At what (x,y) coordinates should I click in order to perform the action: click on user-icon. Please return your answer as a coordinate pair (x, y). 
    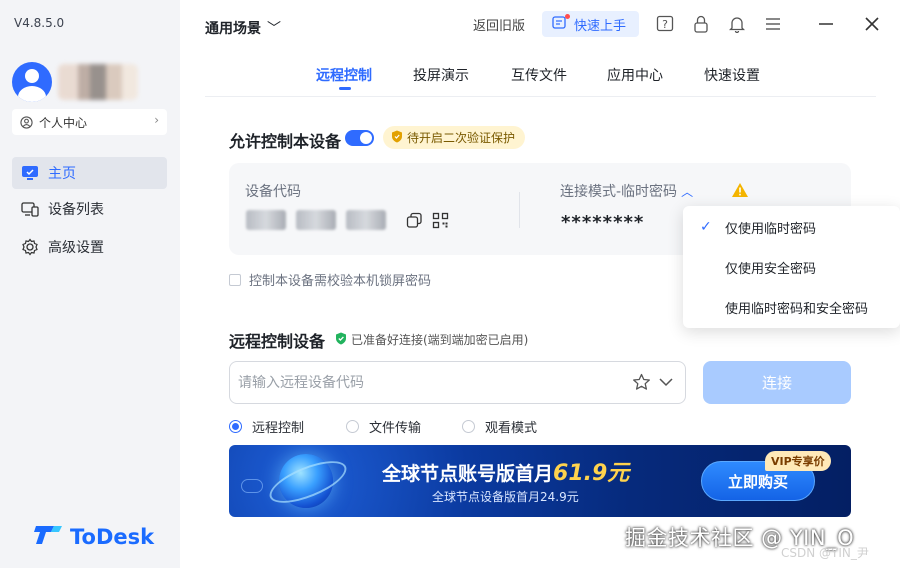
    Looking at the image, I should click on (26, 122).